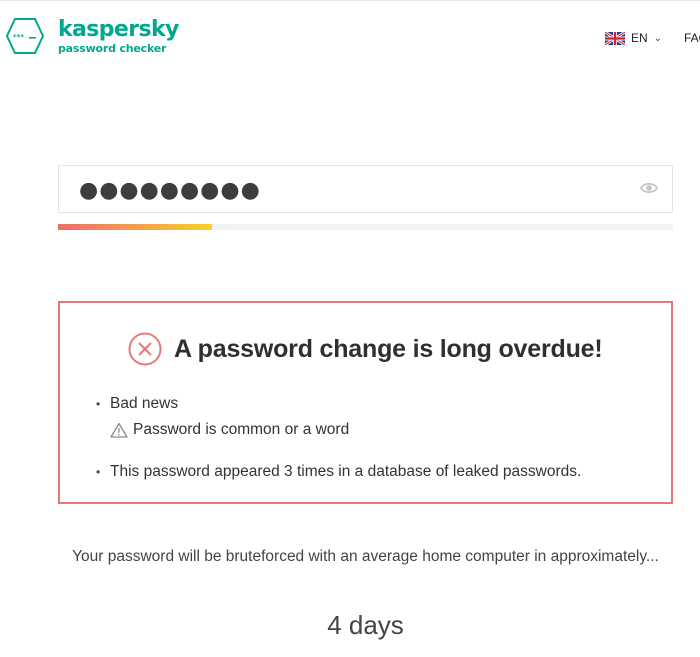 Image resolution: width=700 pixels, height=657 pixels. Describe the element at coordinates (365, 625) in the screenshot. I see `bruteforce-time: 4 days` at that location.